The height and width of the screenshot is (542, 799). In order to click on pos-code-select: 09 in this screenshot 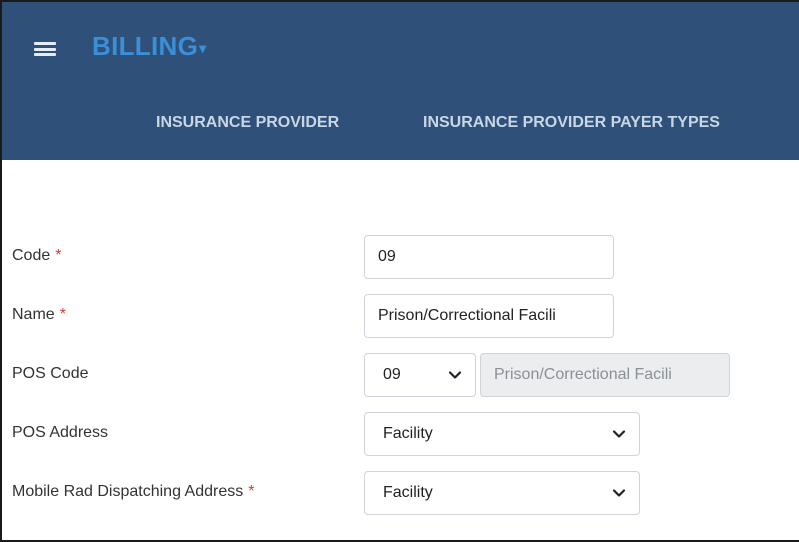, I will do `click(420, 375)`.